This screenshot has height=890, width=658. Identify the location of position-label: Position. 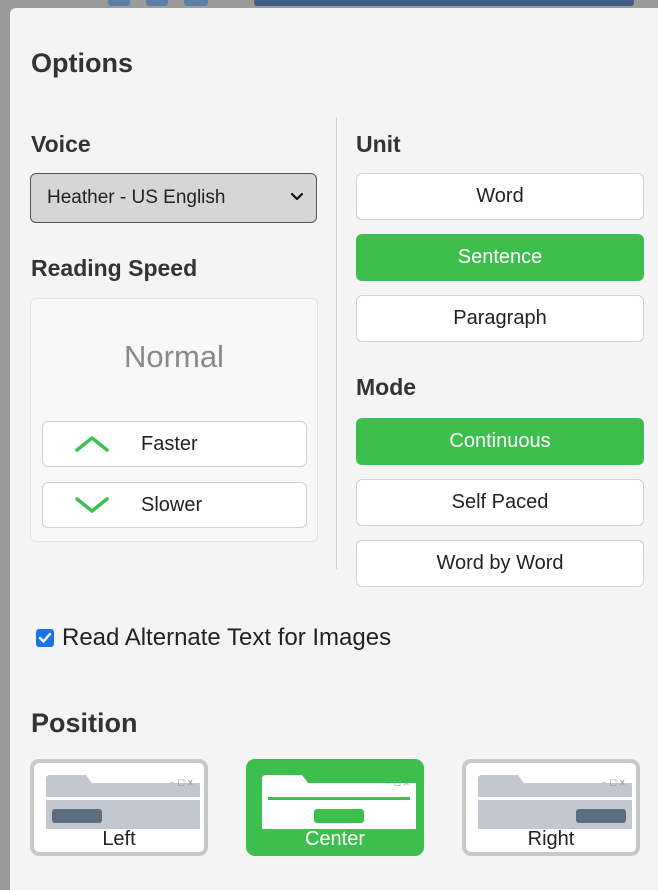
(84, 723).